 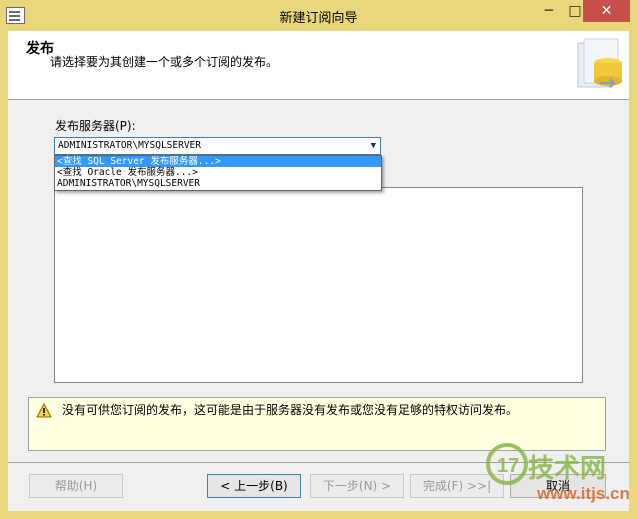 I want to click on dropdown-option-find-oracle: <查找 Oracle 发布服务器...>, so click(x=218, y=172).